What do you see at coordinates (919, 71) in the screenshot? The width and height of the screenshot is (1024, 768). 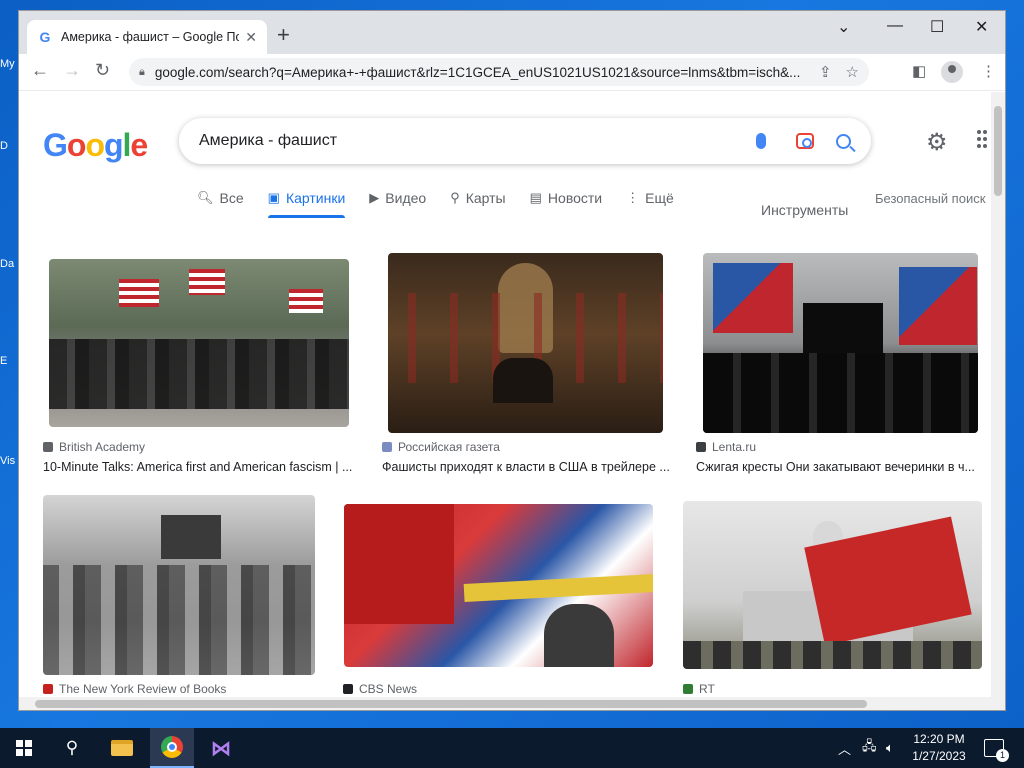 I see `side-panel-icon: ◧` at bounding box center [919, 71].